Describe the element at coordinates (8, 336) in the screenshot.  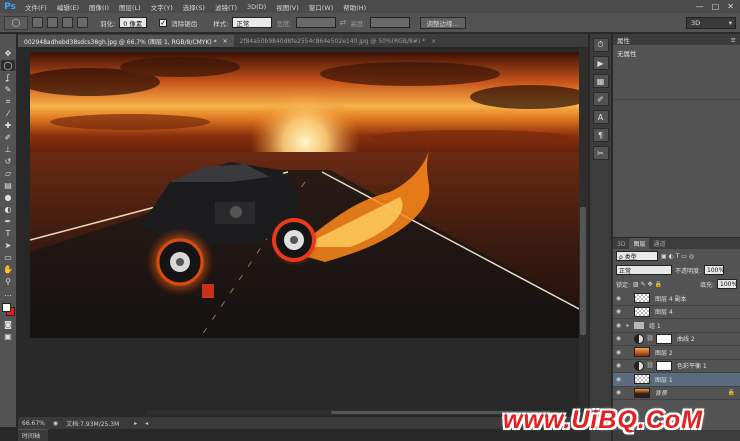
I see `screen-mode-icon: ▣` at that location.